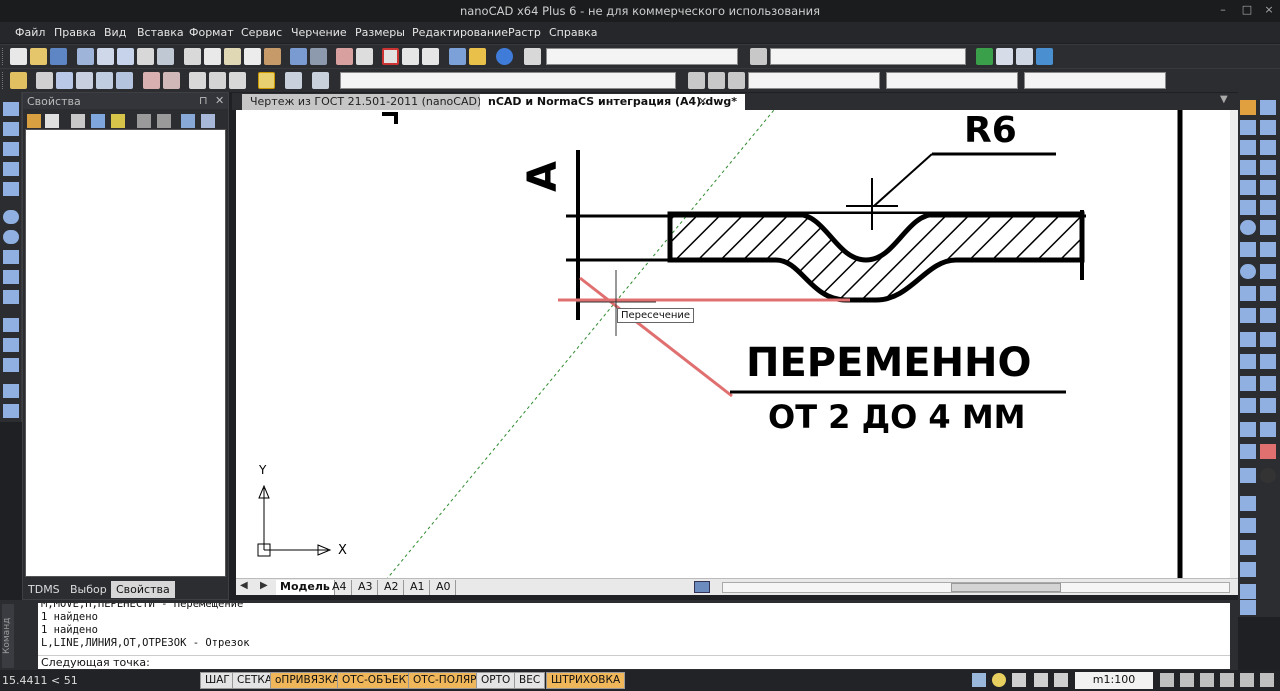 This screenshot has width=1280, height=691. I want to click on aligned-dim-icon, so click(11, 129).